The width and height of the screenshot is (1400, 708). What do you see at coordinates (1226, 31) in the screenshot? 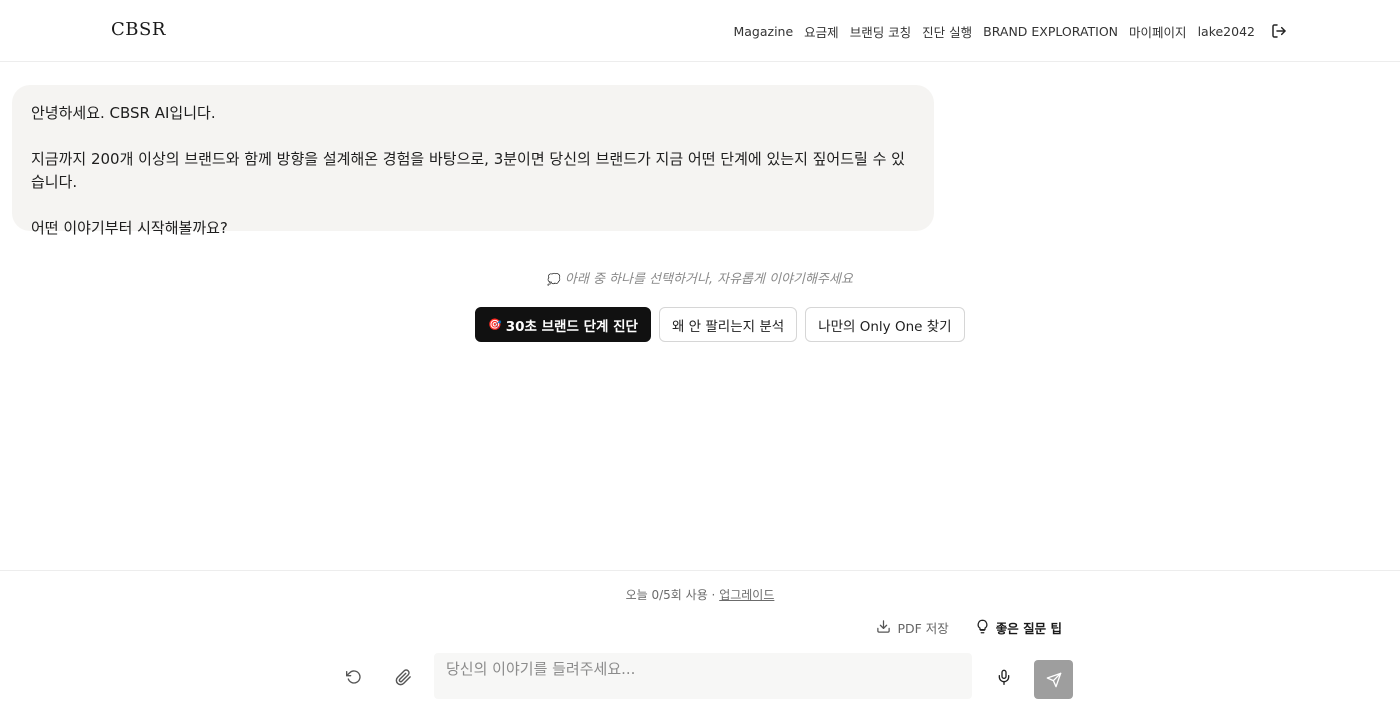
I see `nav-username: lake2042` at bounding box center [1226, 31].